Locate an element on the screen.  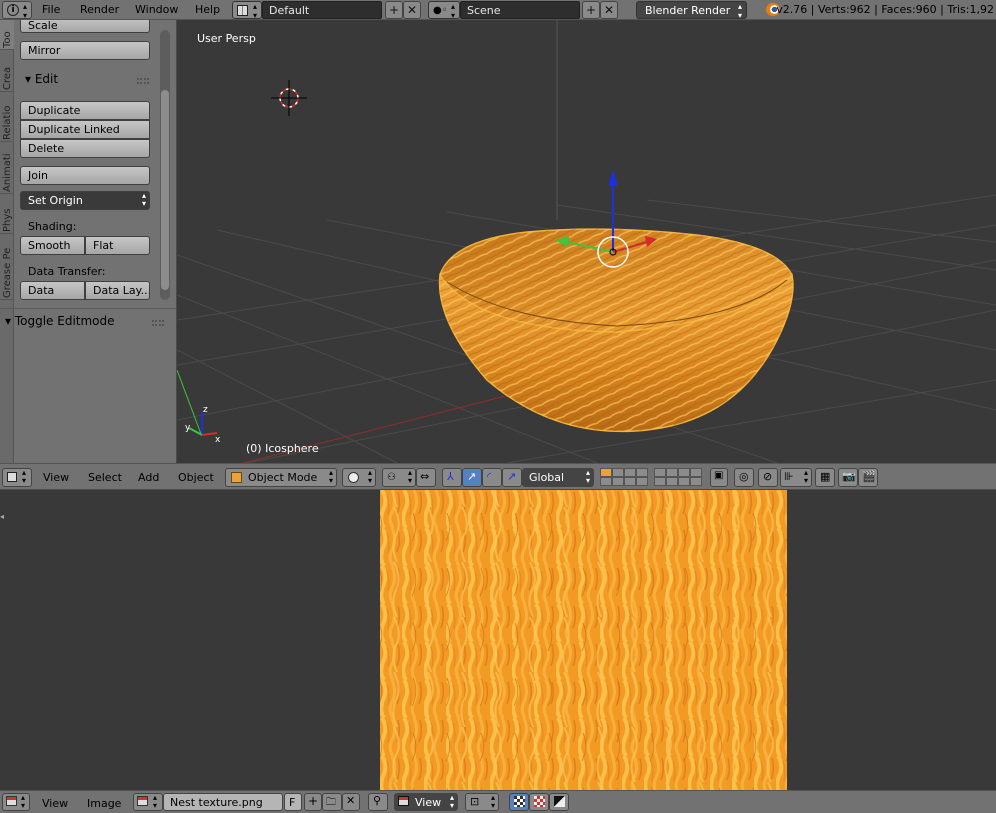
tab-animation: Animati is located at coordinates (7, 168).